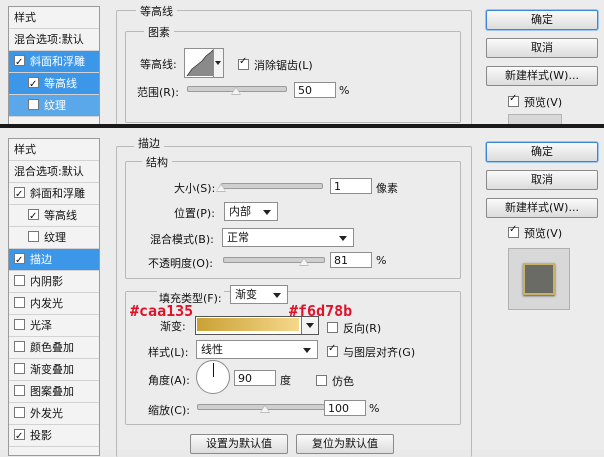 The height and width of the screenshot is (457, 604). I want to click on sidebar-item-inner-glow: 内发光, so click(54, 304).